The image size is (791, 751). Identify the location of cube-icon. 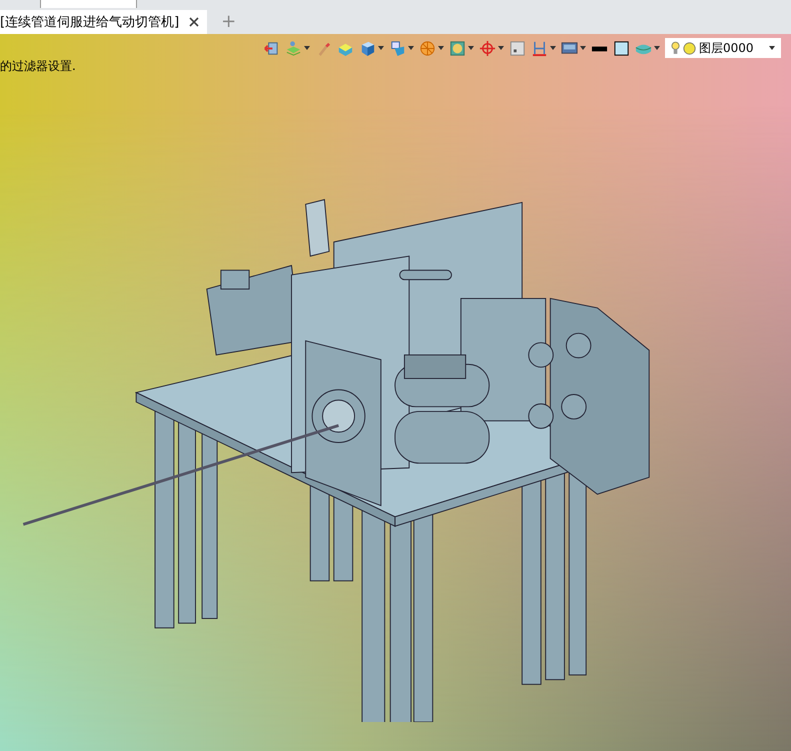
(367, 48).